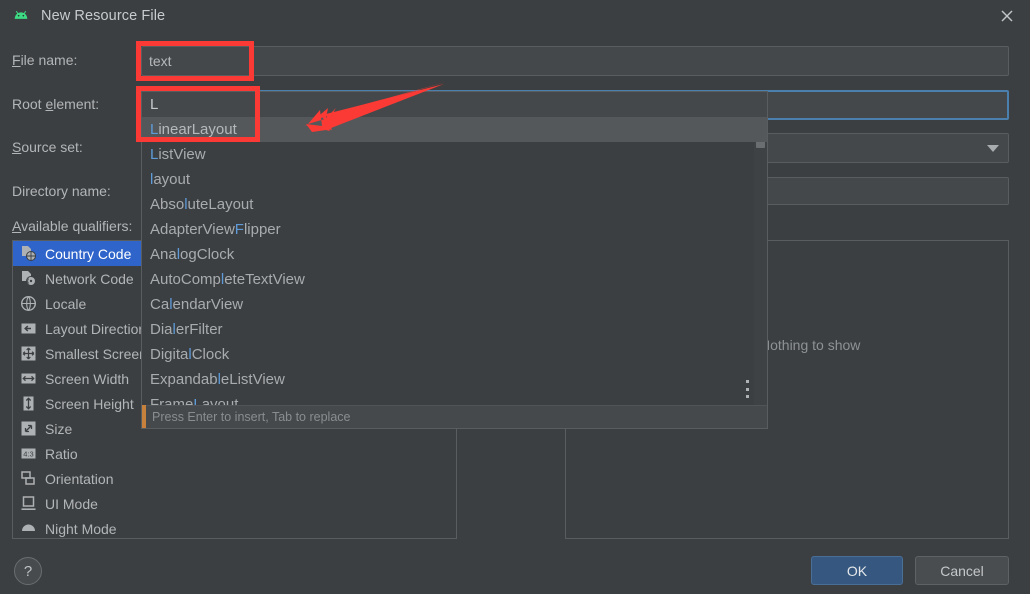 The width and height of the screenshot is (1030, 594). I want to click on more-options-icon, so click(747, 389).